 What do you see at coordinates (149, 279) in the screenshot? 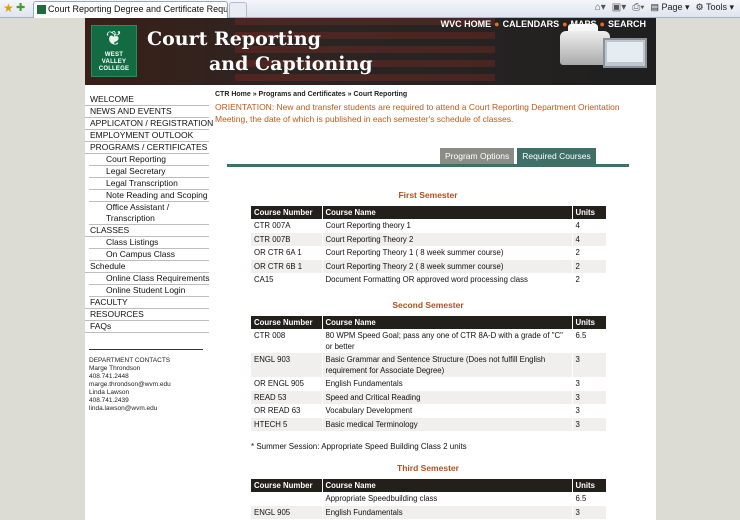
I see `sidebar-item: Online Class Requirements` at bounding box center [149, 279].